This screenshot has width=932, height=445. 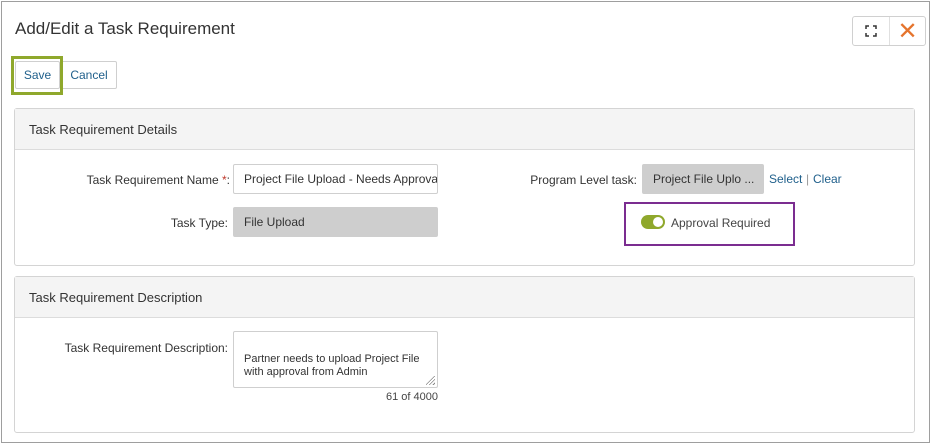 I want to click on approval-required-toggle, so click(x=653, y=222).